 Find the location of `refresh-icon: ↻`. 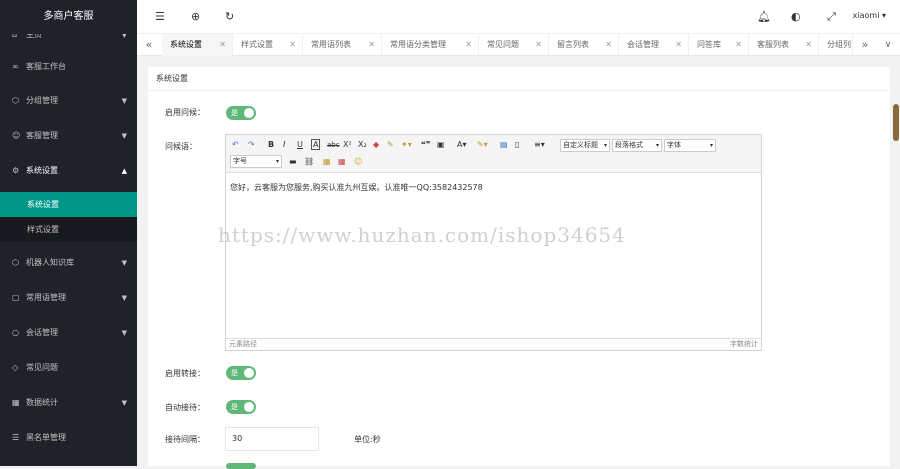

refresh-icon: ↻ is located at coordinates (229, 16).